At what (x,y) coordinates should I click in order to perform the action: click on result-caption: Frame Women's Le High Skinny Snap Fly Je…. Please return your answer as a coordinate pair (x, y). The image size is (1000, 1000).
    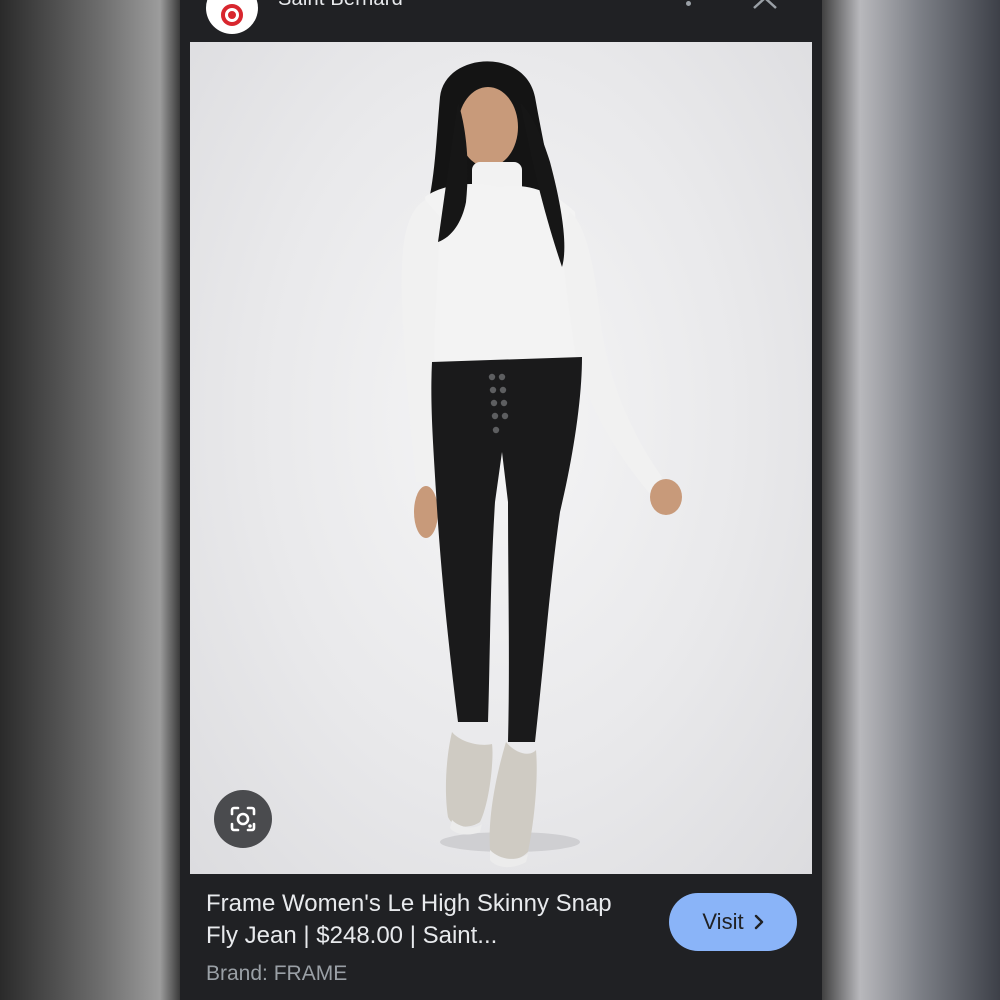
    Looking at the image, I should click on (426, 937).